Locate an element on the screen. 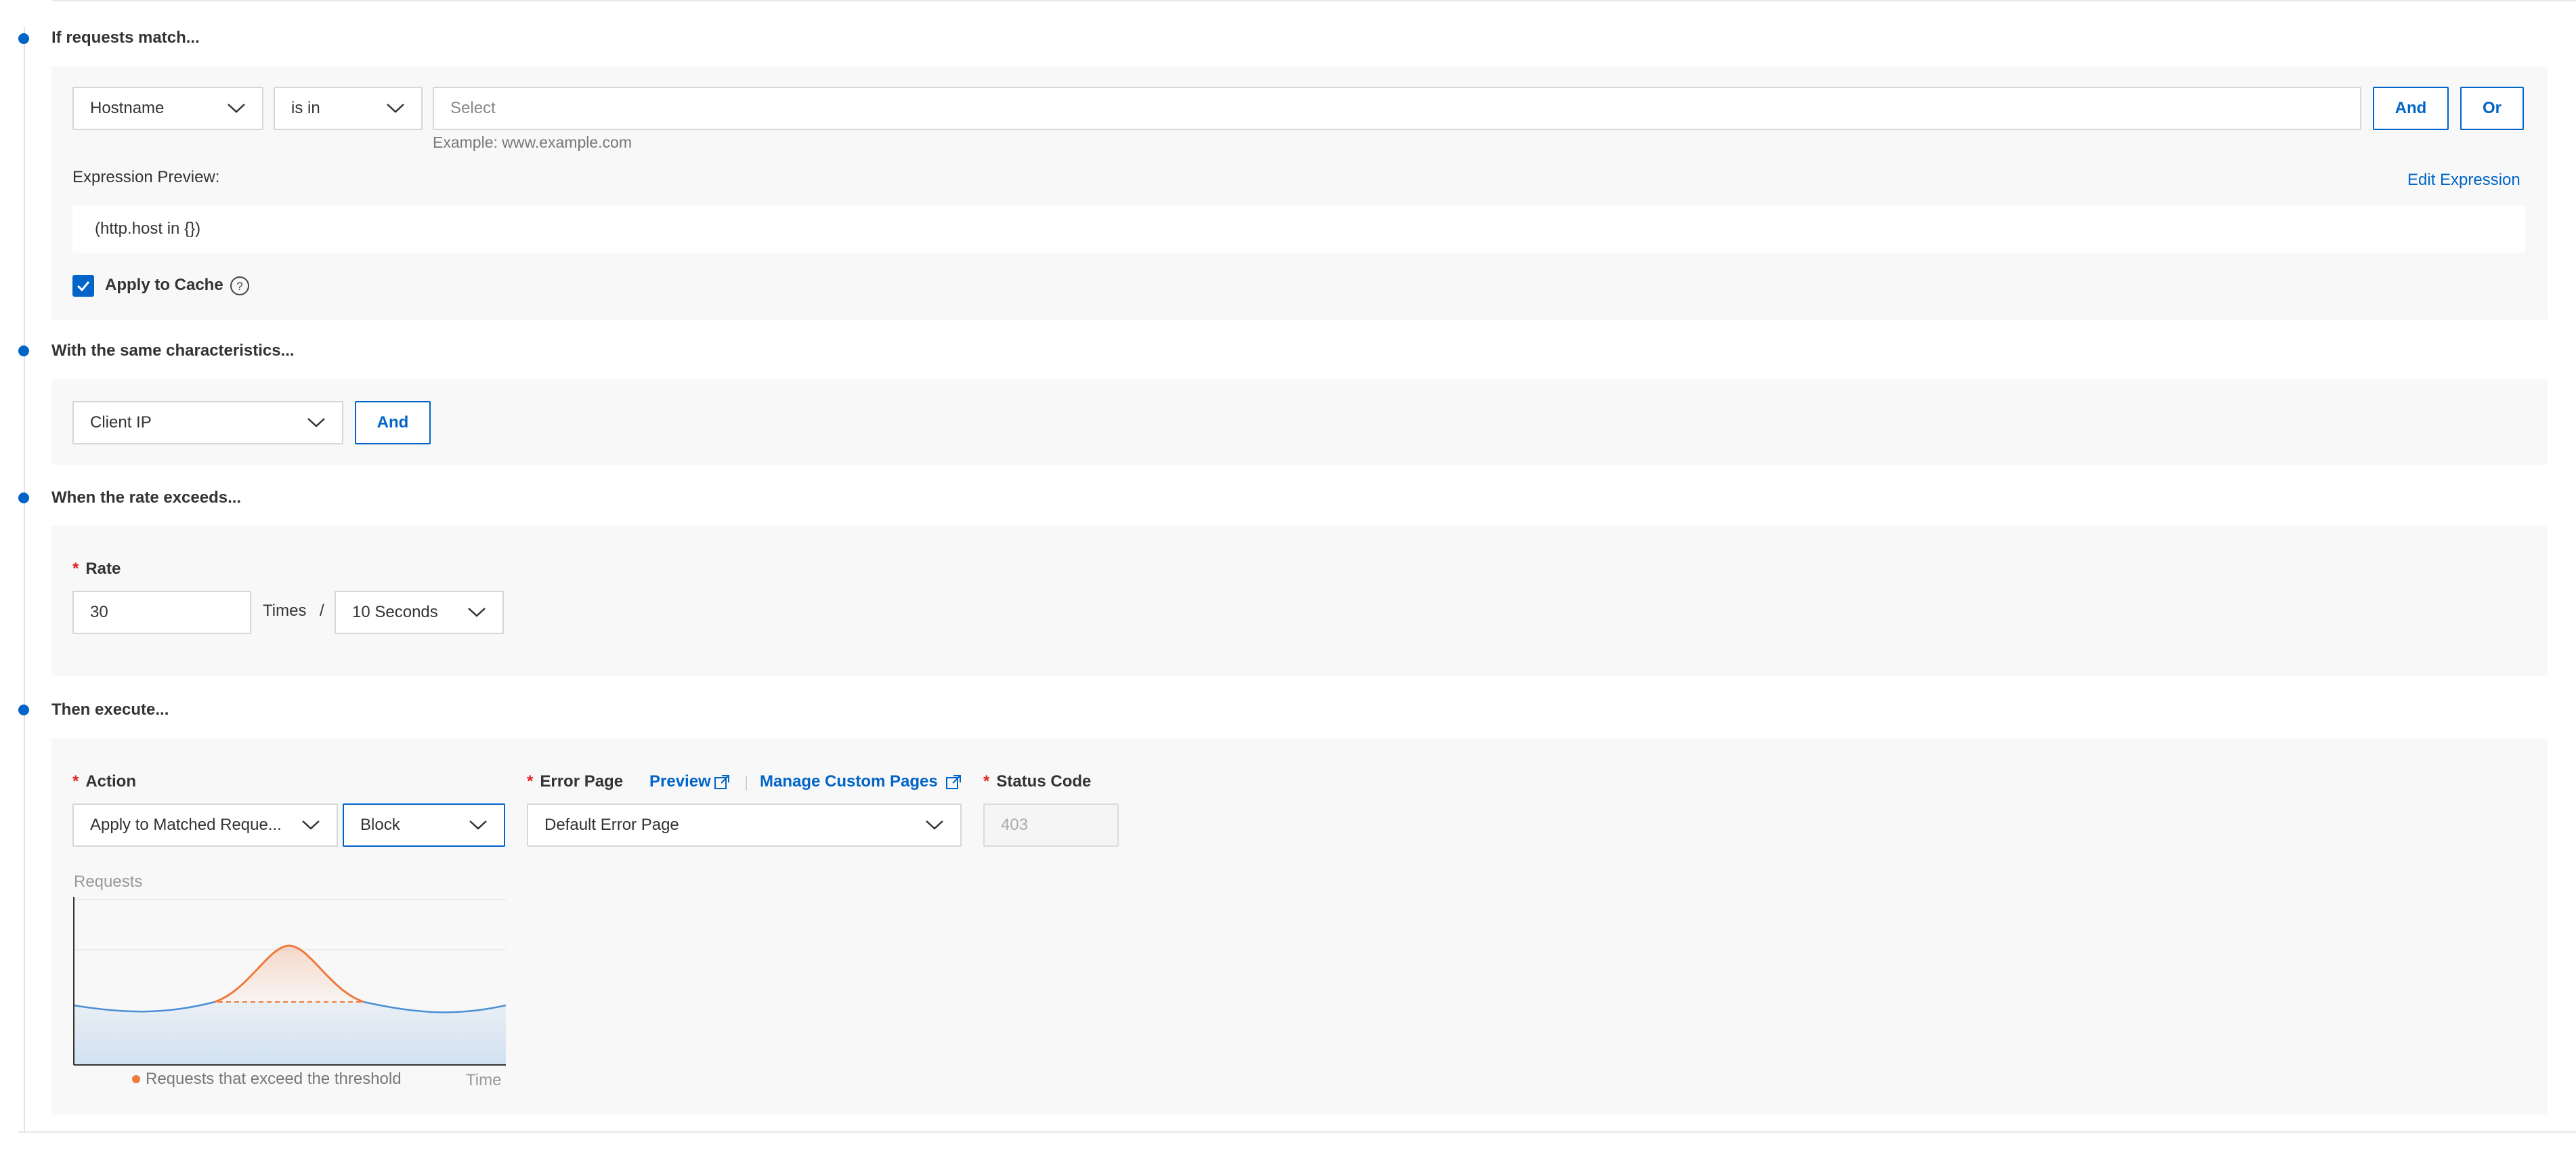  characteristics-panel: Client IP And is located at coordinates (1299, 422).